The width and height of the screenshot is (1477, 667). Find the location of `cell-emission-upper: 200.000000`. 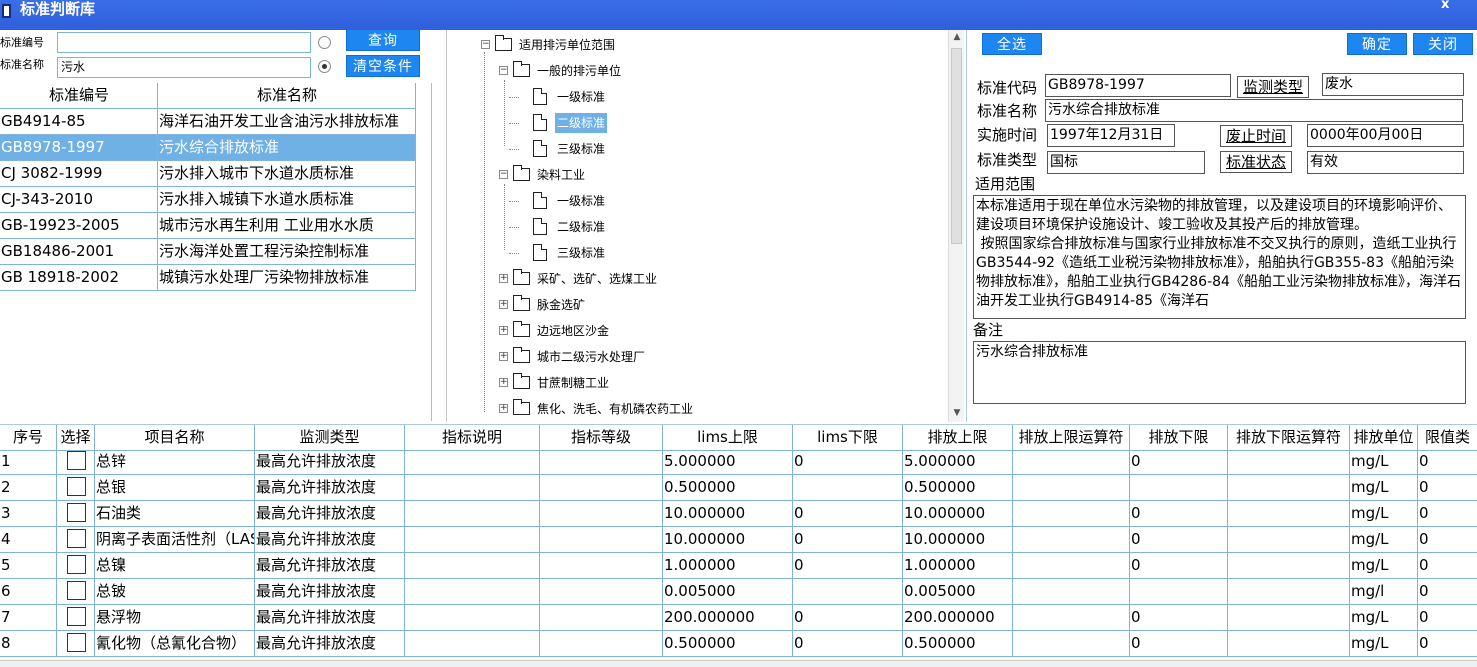

cell-emission-upper: 200.000000 is located at coordinates (958, 618).